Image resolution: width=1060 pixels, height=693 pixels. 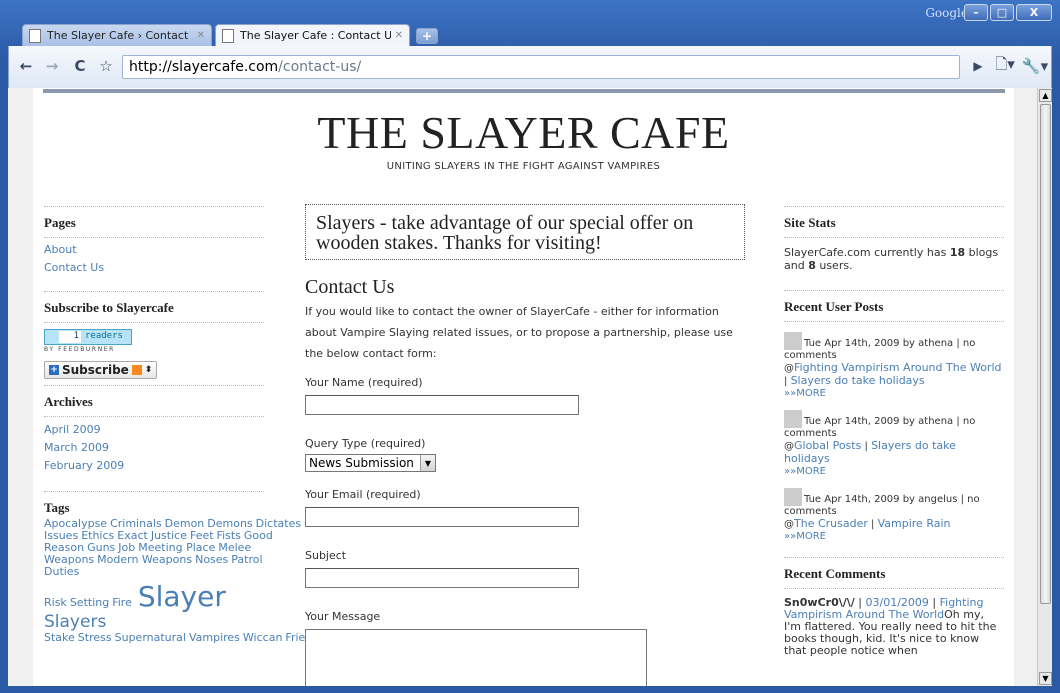 I want to click on message-label: Your Message, so click(x=343, y=616).